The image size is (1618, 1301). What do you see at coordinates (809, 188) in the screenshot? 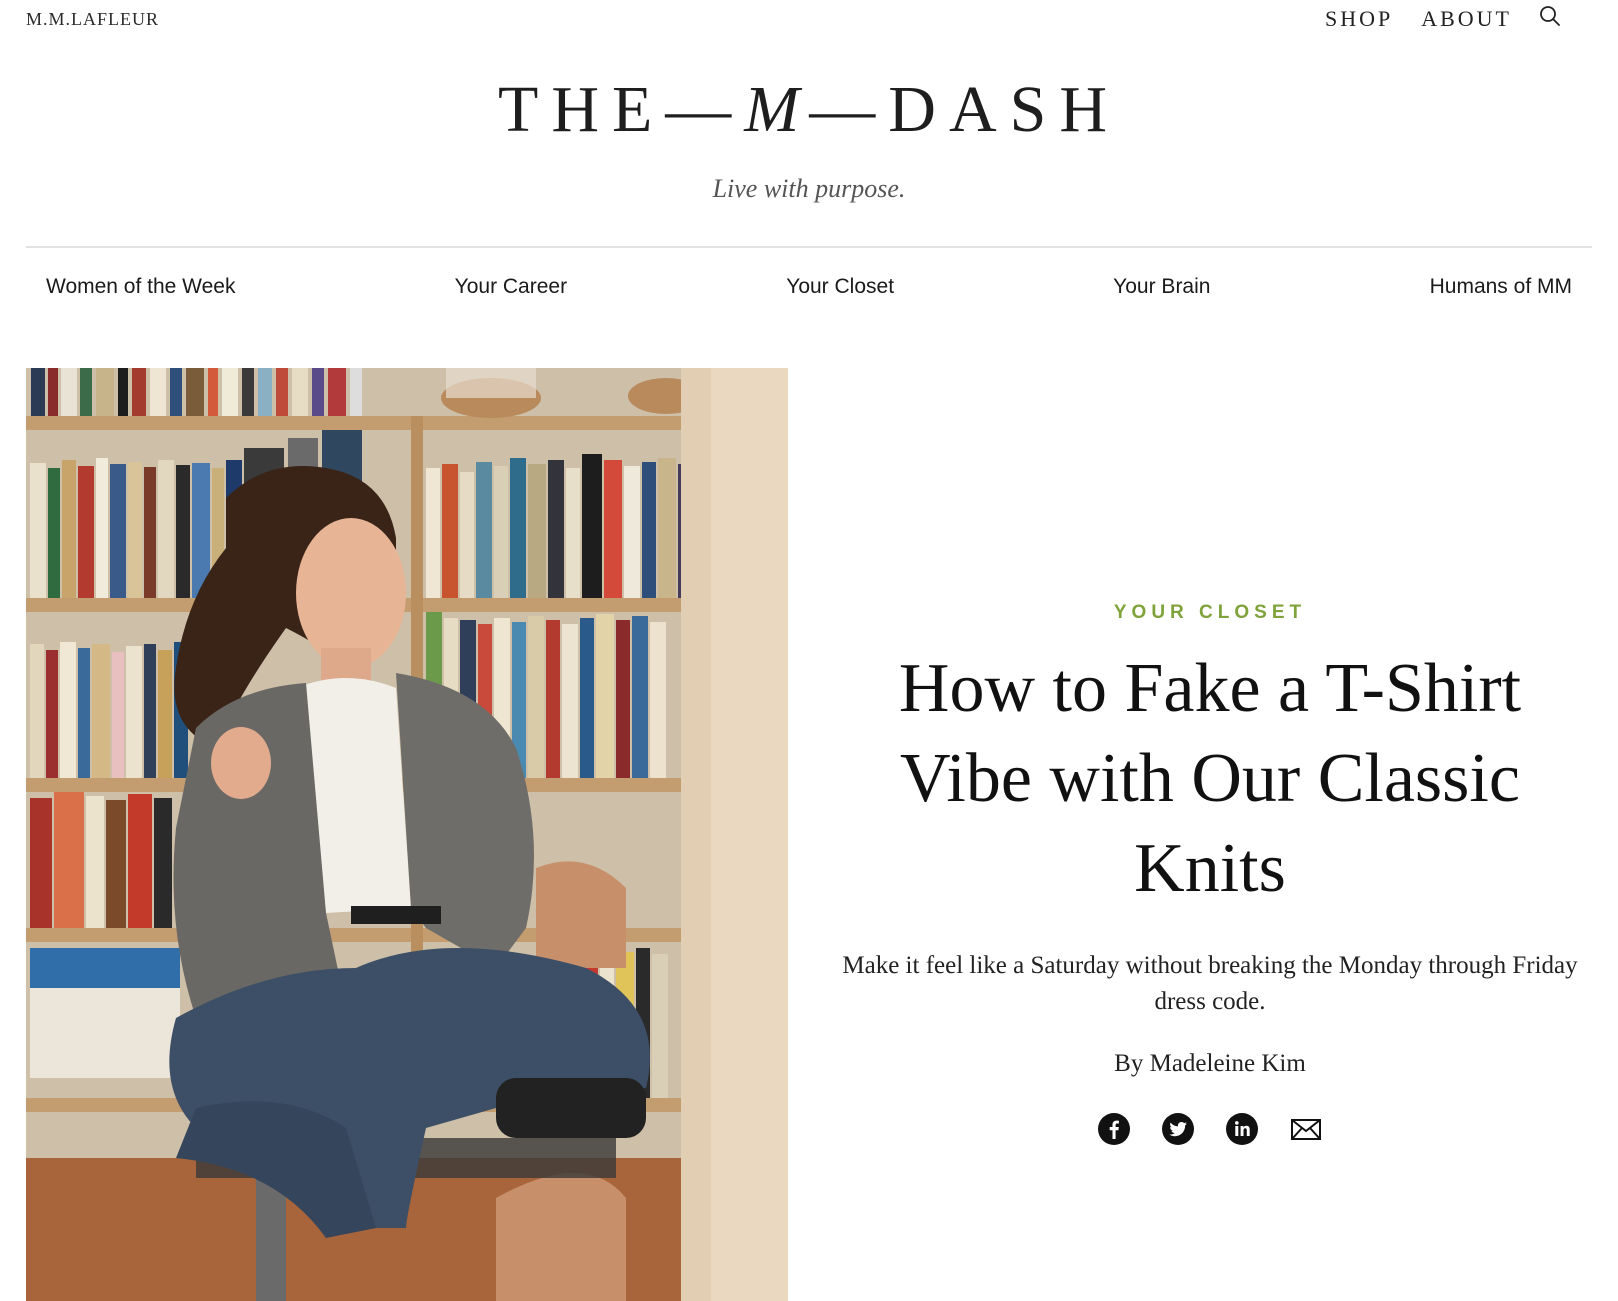
I see `tagline: Live with purpose.` at bounding box center [809, 188].